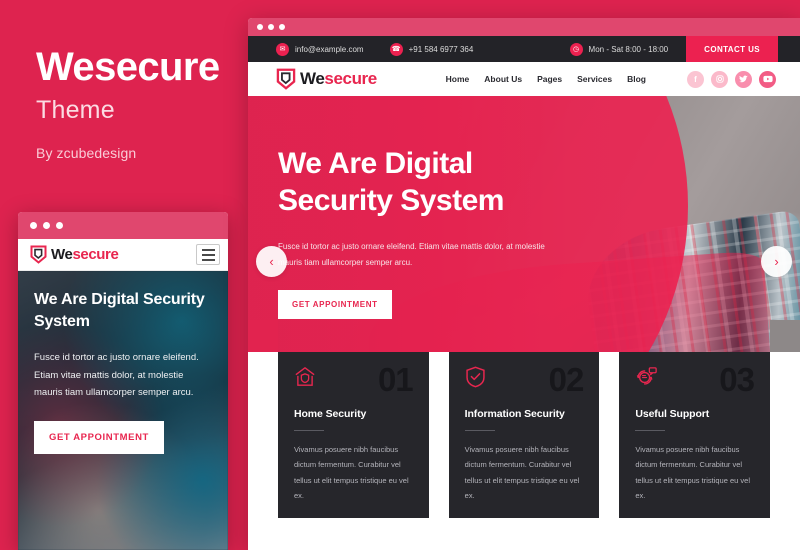  Describe the element at coordinates (458, 79) in the screenshot. I see `nav-item-home: Home` at that location.